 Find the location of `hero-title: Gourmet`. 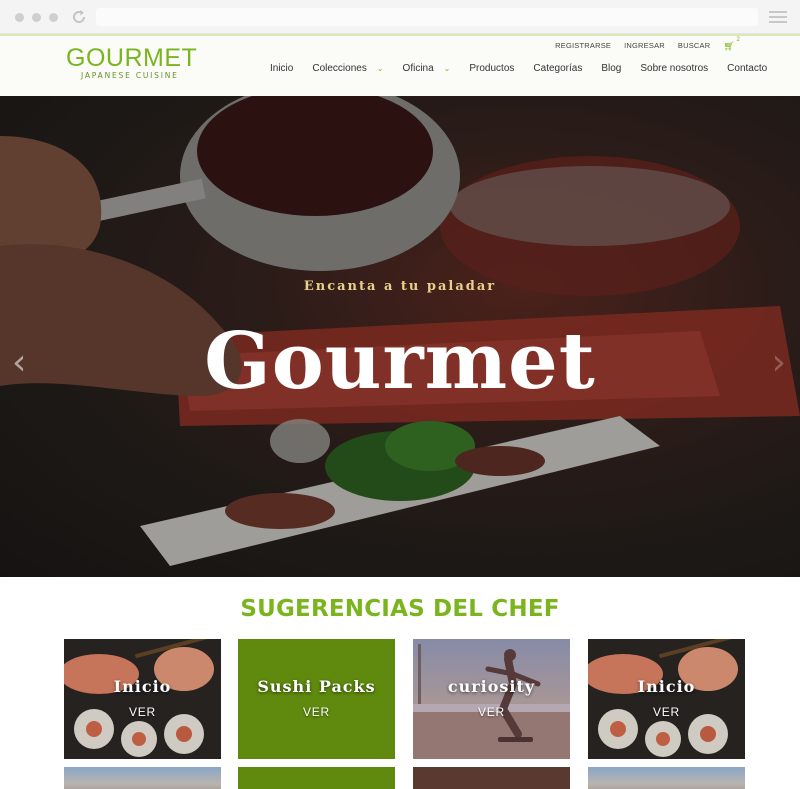

hero-title: Gourmet is located at coordinates (400, 361).